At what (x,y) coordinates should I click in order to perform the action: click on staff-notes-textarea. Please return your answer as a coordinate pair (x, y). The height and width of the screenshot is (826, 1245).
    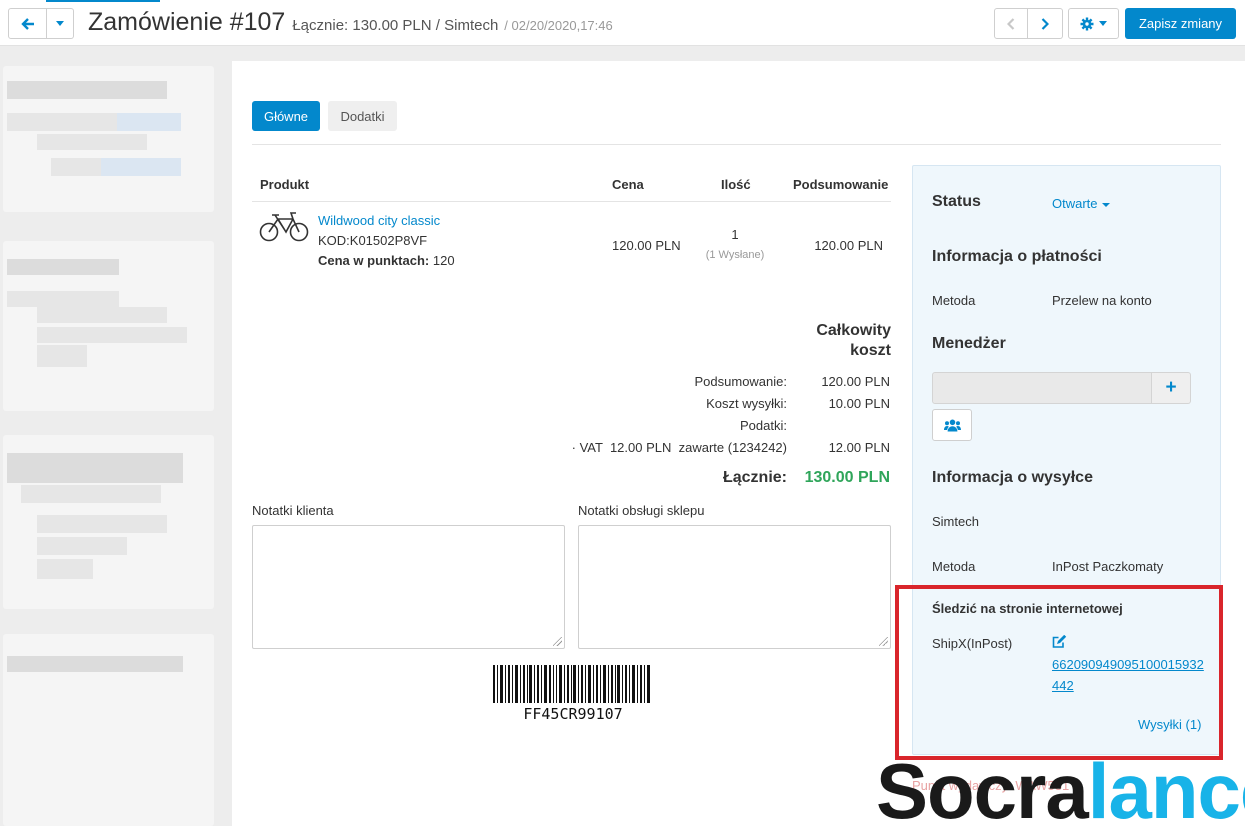
    Looking at the image, I should click on (734, 587).